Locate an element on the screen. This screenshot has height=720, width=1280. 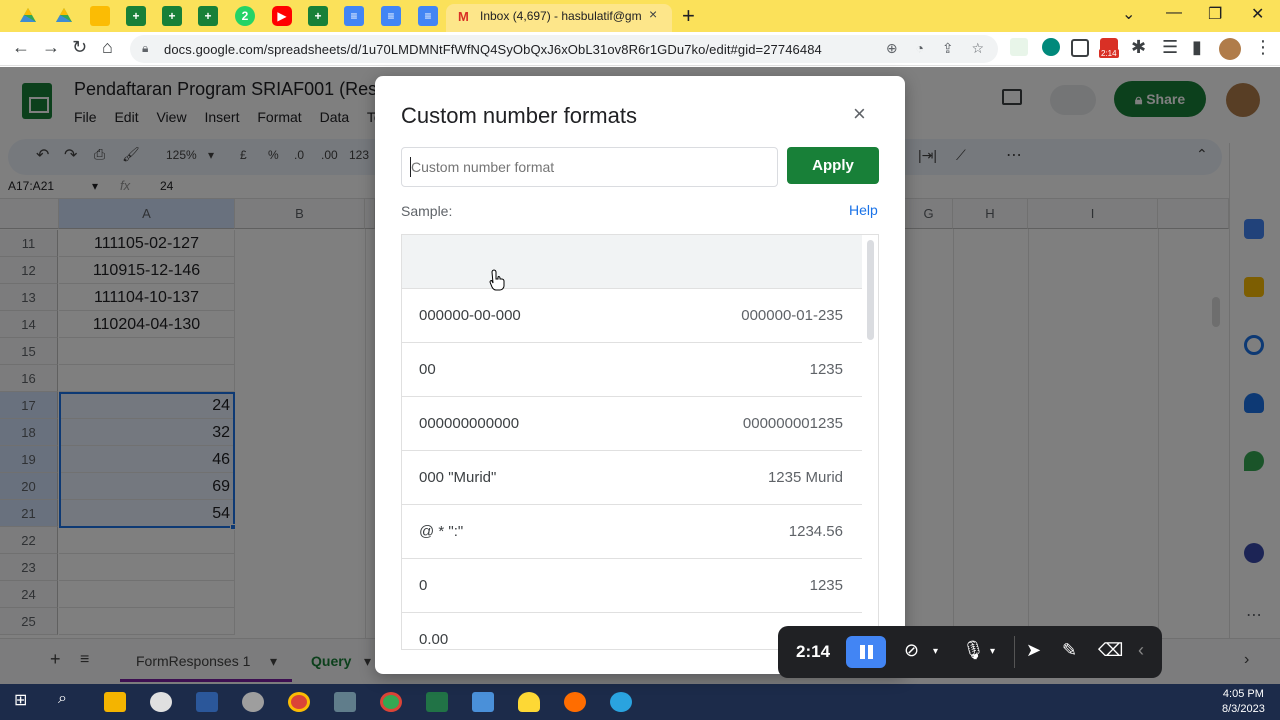
extension-shield-icon is located at coordinates (1051, 47).